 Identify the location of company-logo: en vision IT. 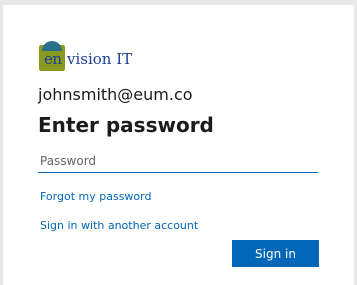
(94, 58).